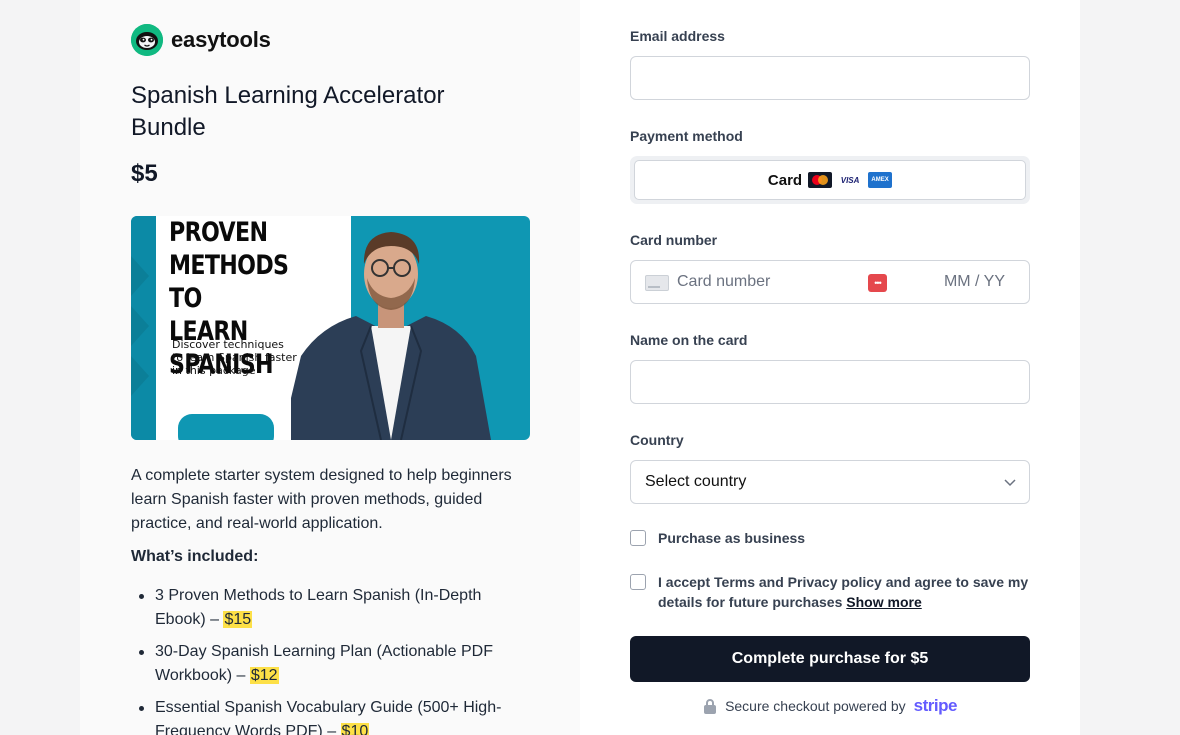  Describe the element at coordinates (226, 427) in the screenshot. I see `cover-pill` at that location.